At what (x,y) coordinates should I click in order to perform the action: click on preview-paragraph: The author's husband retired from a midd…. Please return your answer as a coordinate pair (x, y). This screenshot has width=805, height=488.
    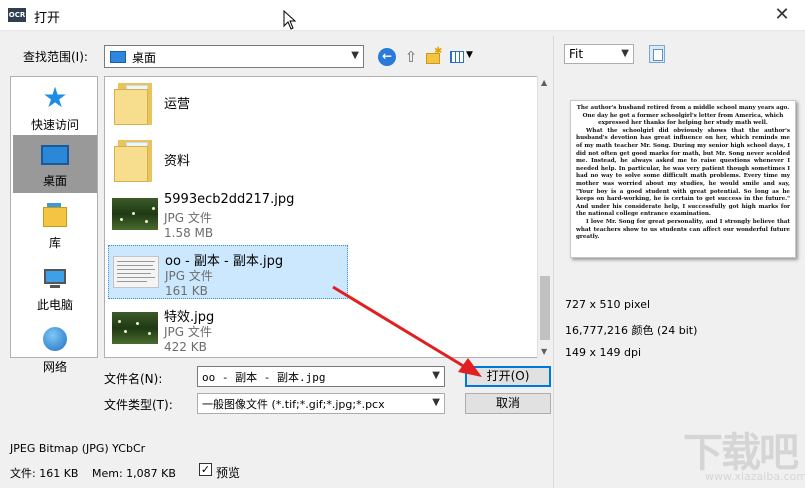
    Looking at the image, I should click on (683, 116).